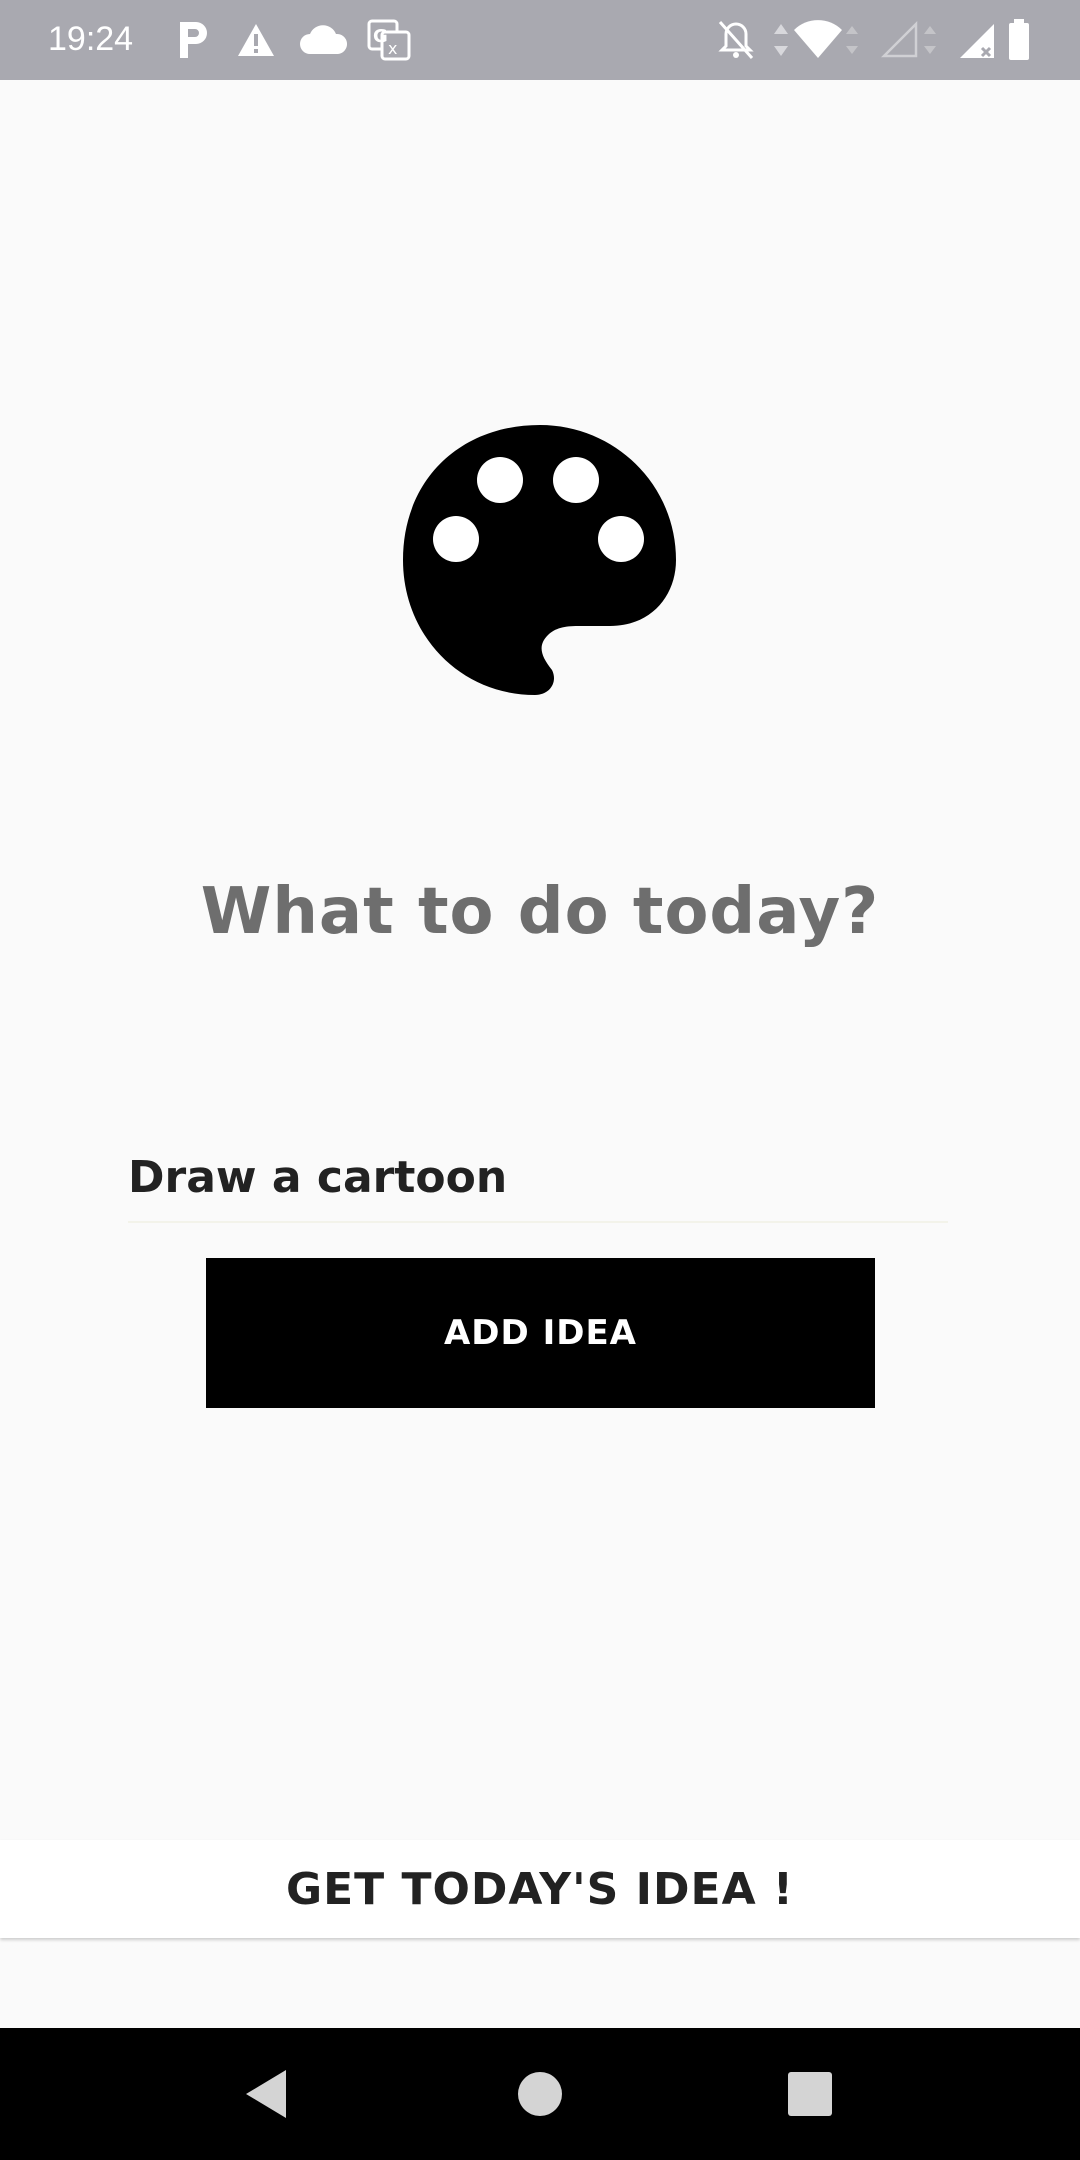 This screenshot has width=1080, height=2160. Describe the element at coordinates (540, 40) in the screenshot. I see `status-bar: 19:24 G x` at that location.